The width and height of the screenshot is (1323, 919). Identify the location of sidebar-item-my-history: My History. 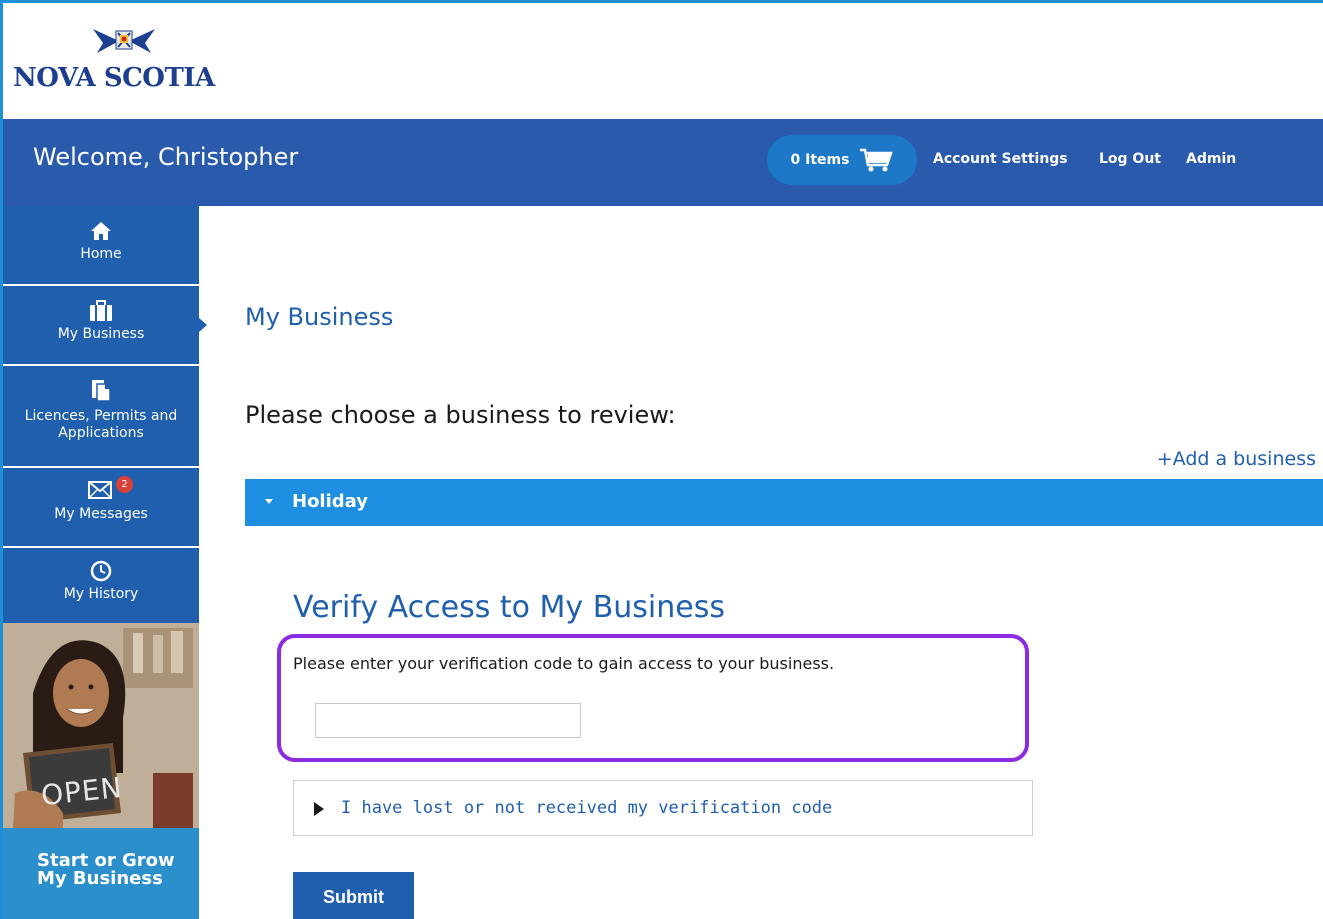
(101, 585).